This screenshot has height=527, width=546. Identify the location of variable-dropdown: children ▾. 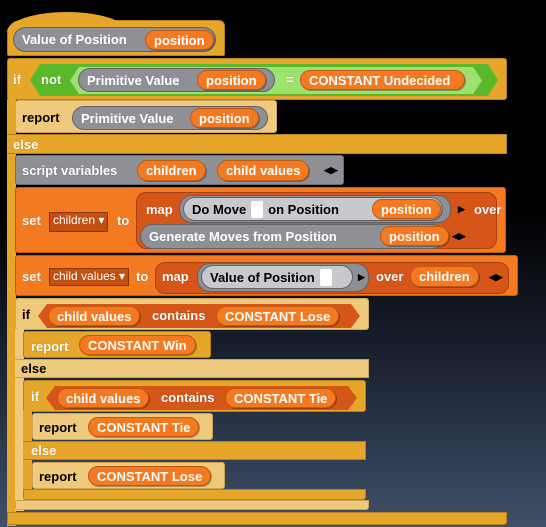
(78, 222).